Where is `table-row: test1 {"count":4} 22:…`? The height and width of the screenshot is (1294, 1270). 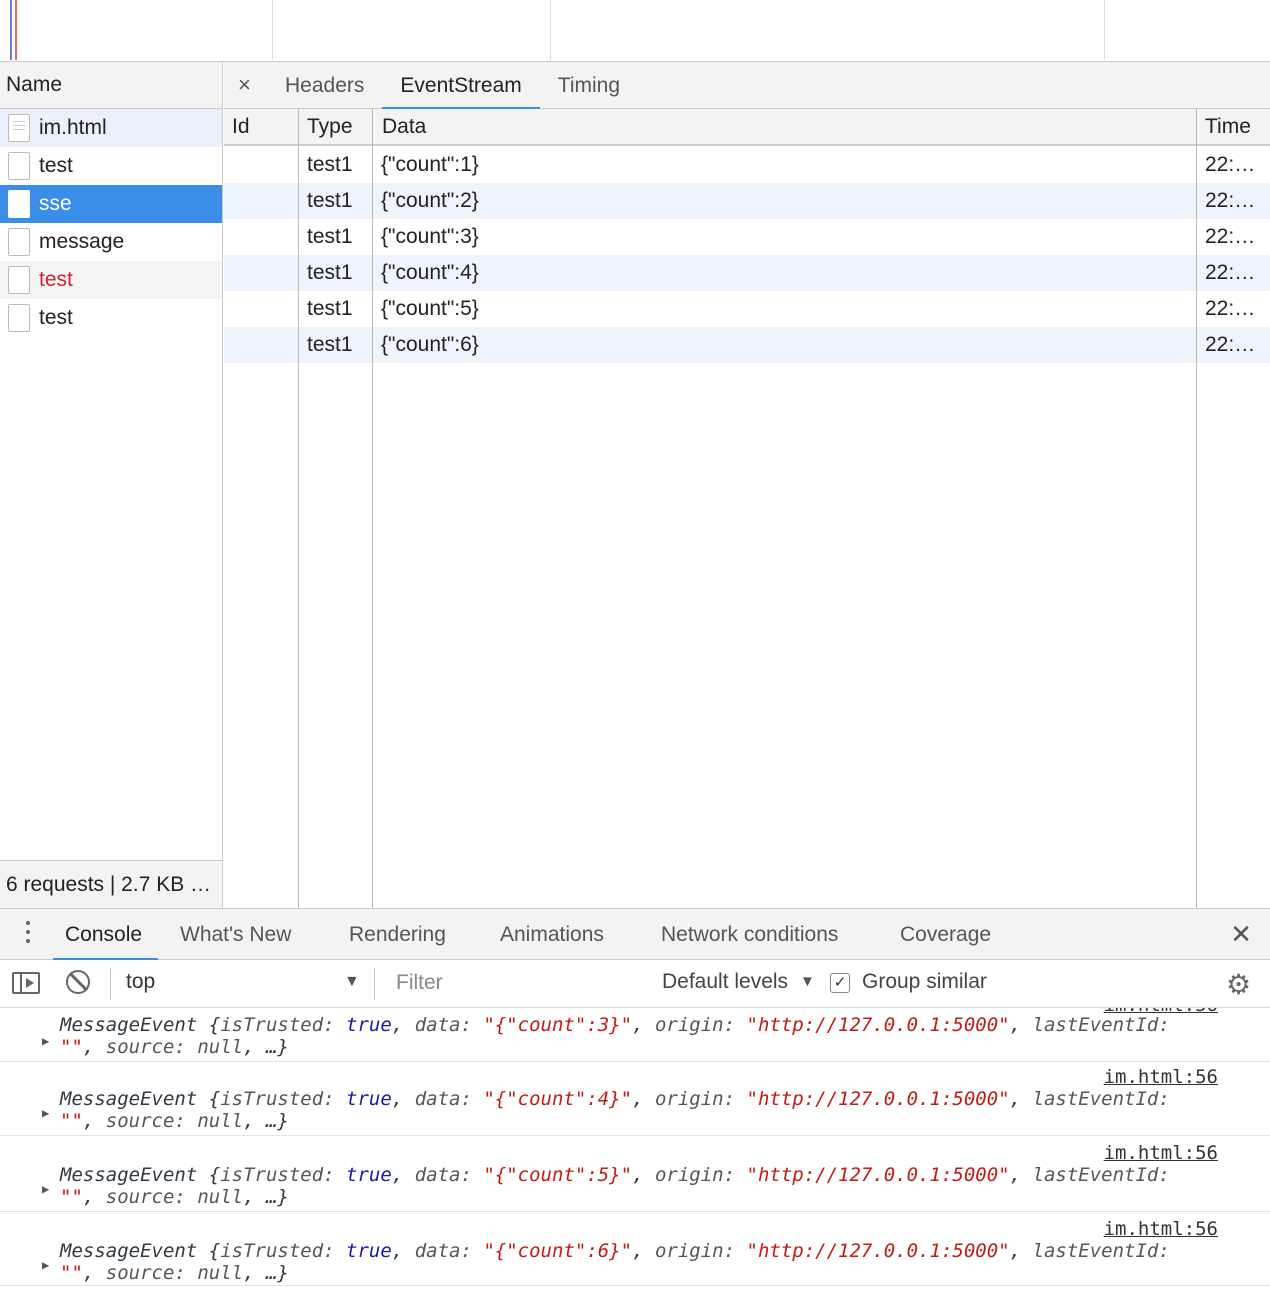 table-row: test1 {"count":4} 22:… is located at coordinates (747, 273).